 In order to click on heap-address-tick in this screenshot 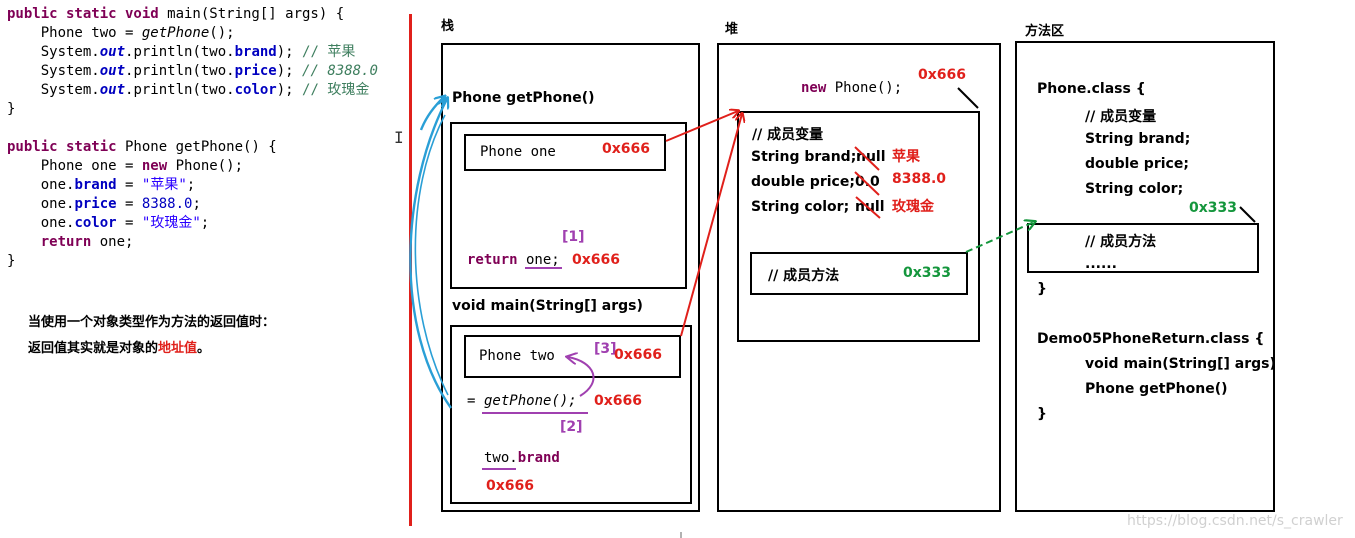, I will do `click(968, 98)`.